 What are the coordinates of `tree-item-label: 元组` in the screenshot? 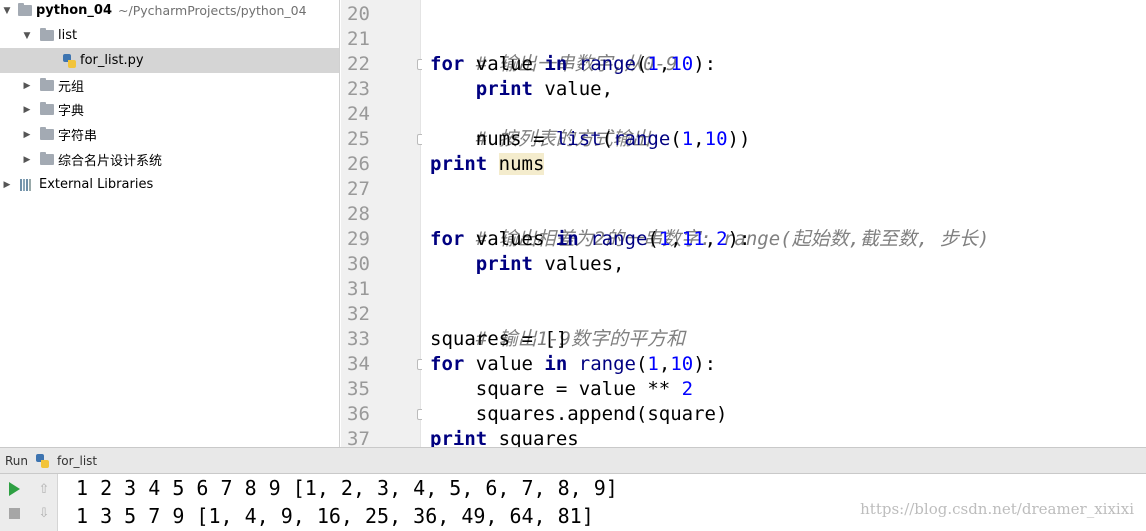 It's located at (71, 87).